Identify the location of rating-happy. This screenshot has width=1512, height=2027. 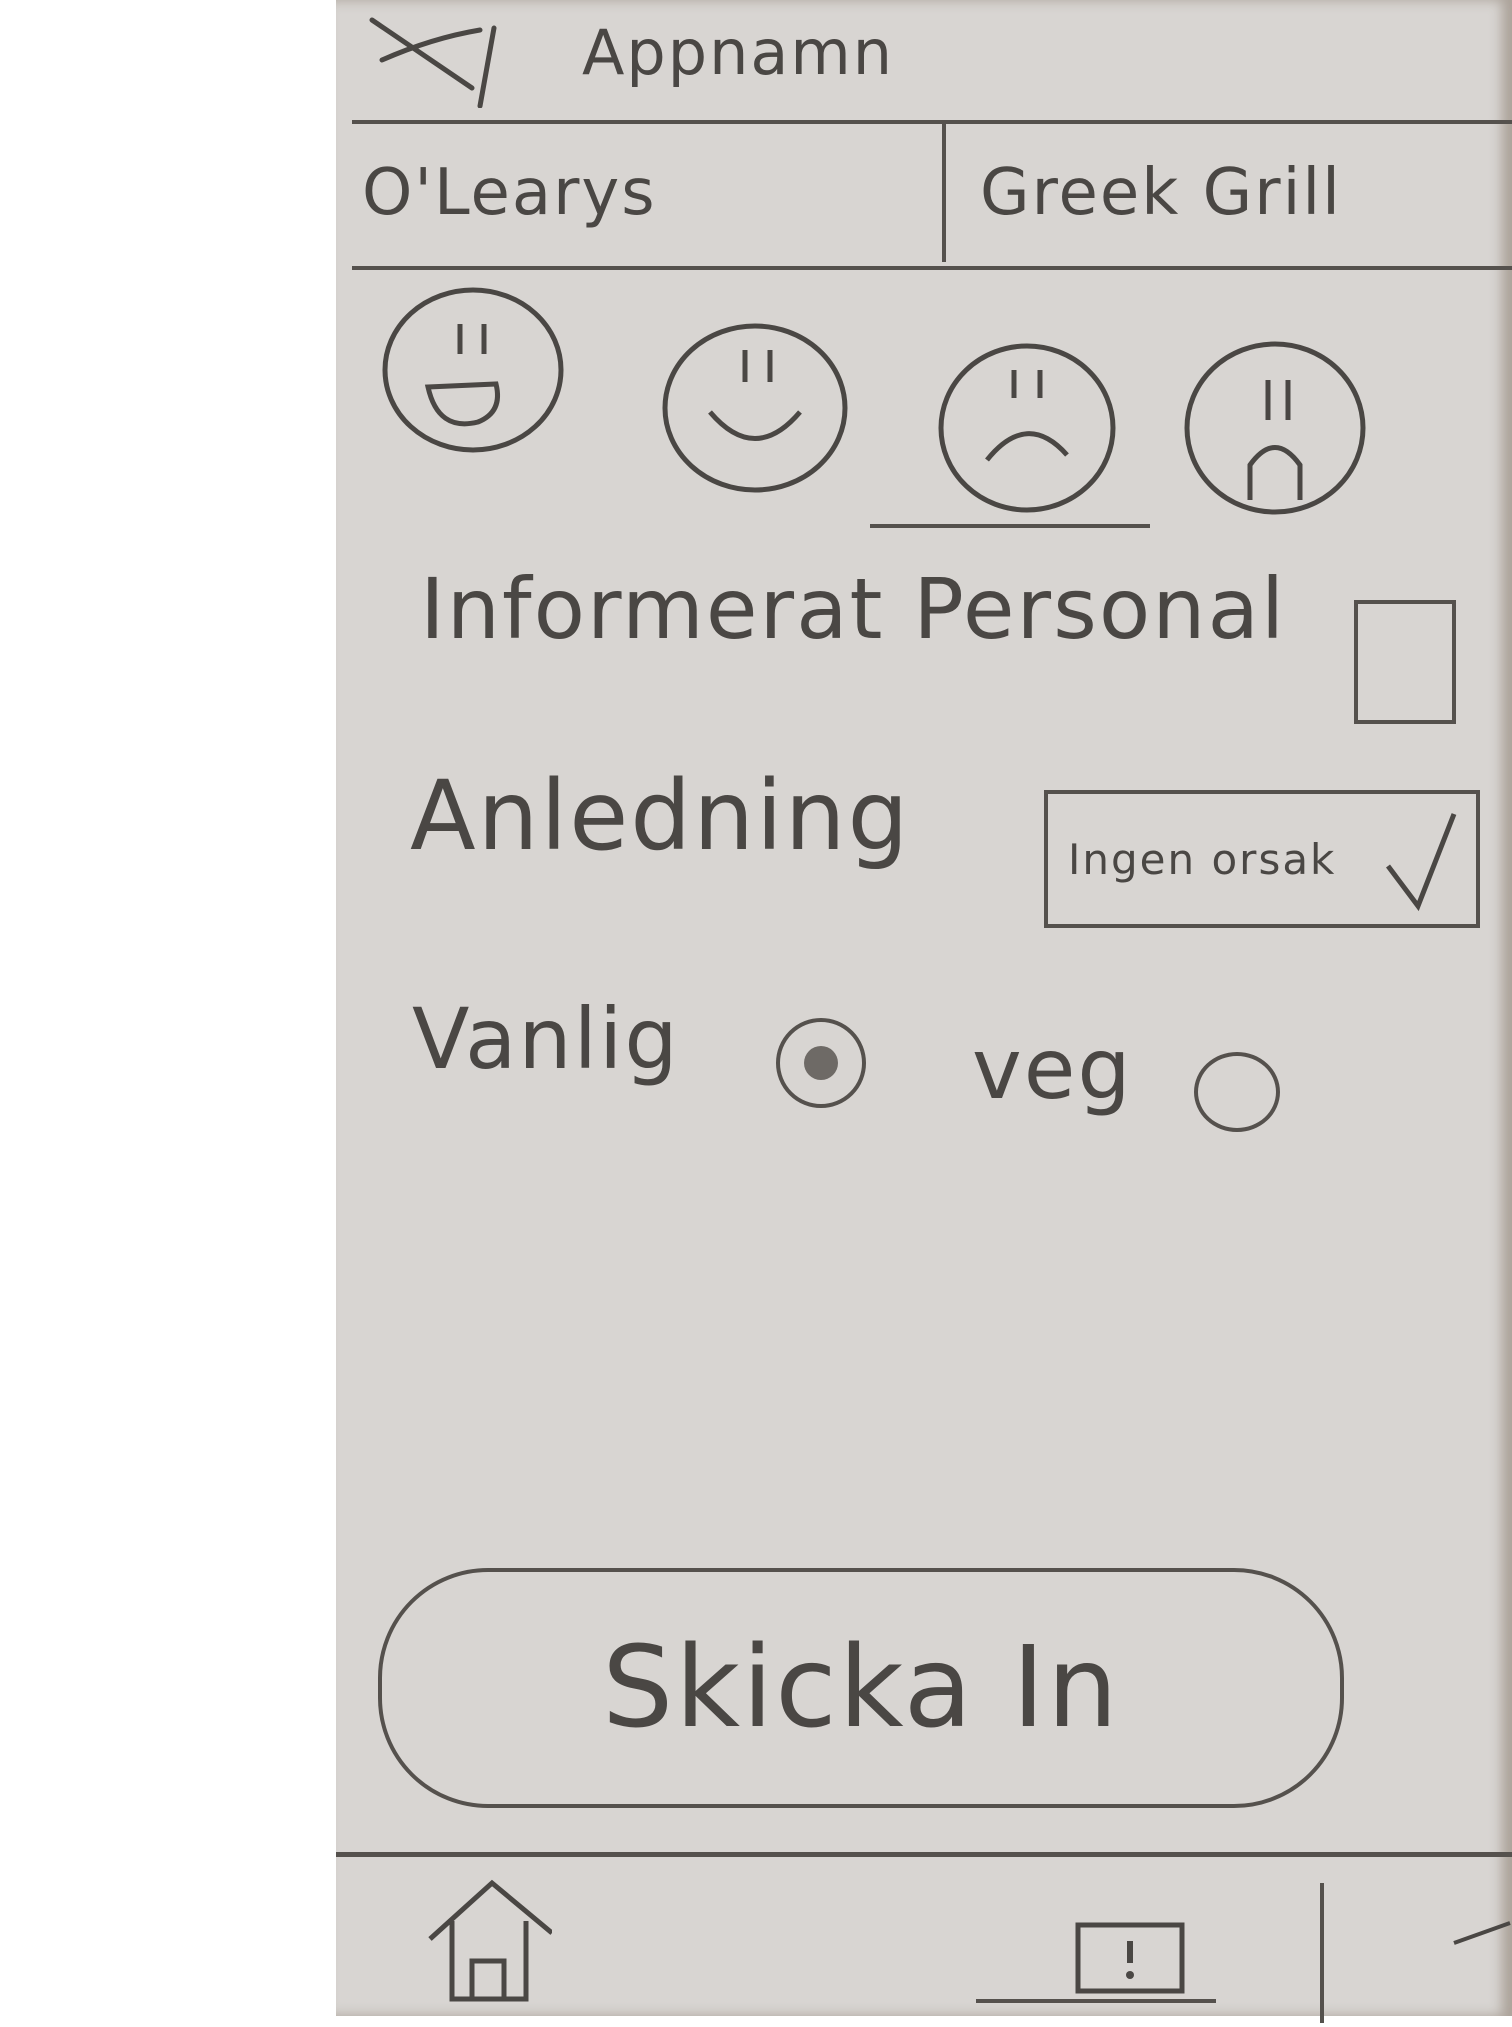
(755, 407).